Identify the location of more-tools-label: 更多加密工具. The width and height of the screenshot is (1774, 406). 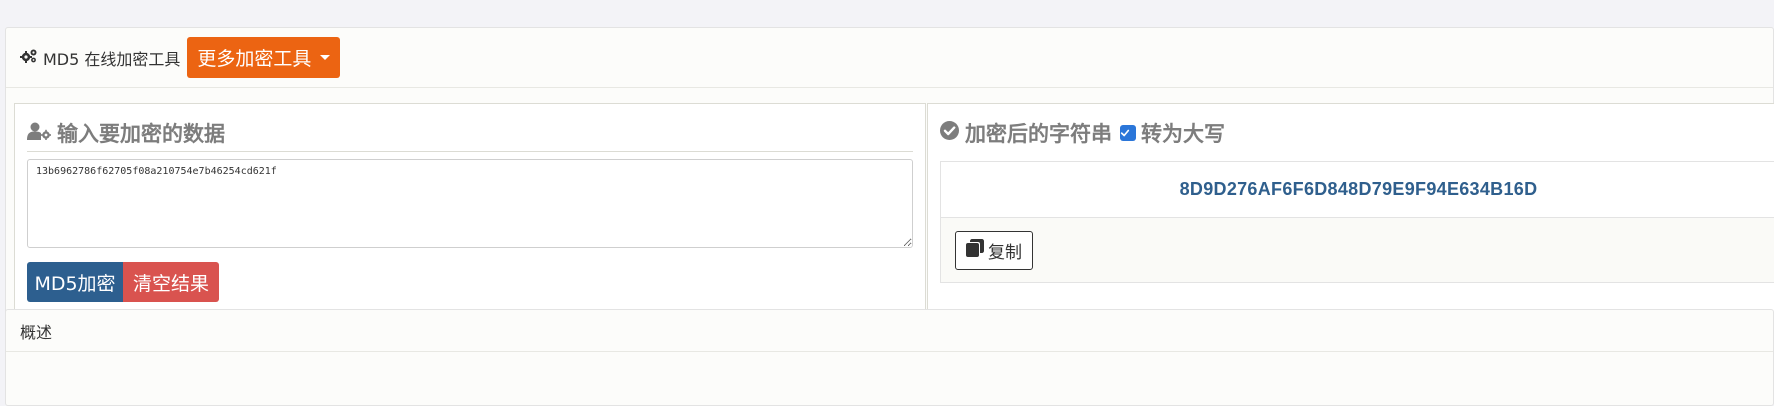
(254, 59).